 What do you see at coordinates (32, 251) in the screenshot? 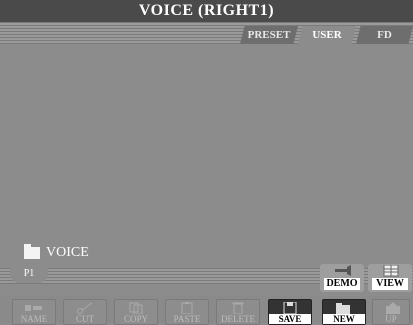
I see `folder-icon` at bounding box center [32, 251].